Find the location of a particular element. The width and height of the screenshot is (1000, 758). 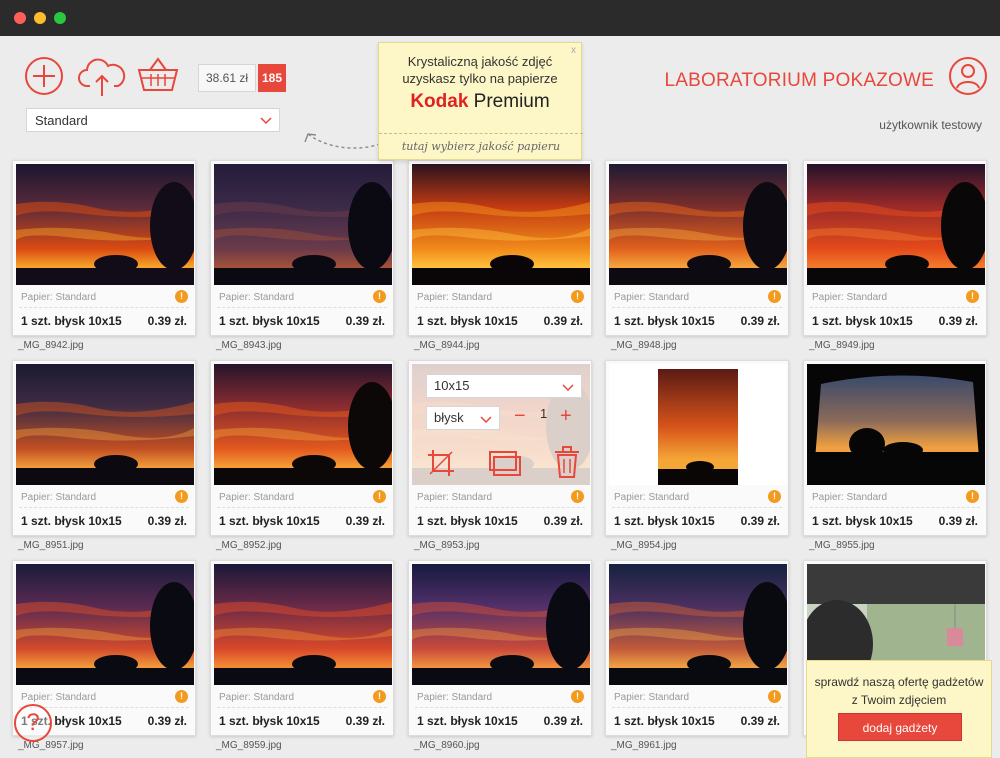

file-name: _MG_8960.jpg is located at coordinates (447, 745).